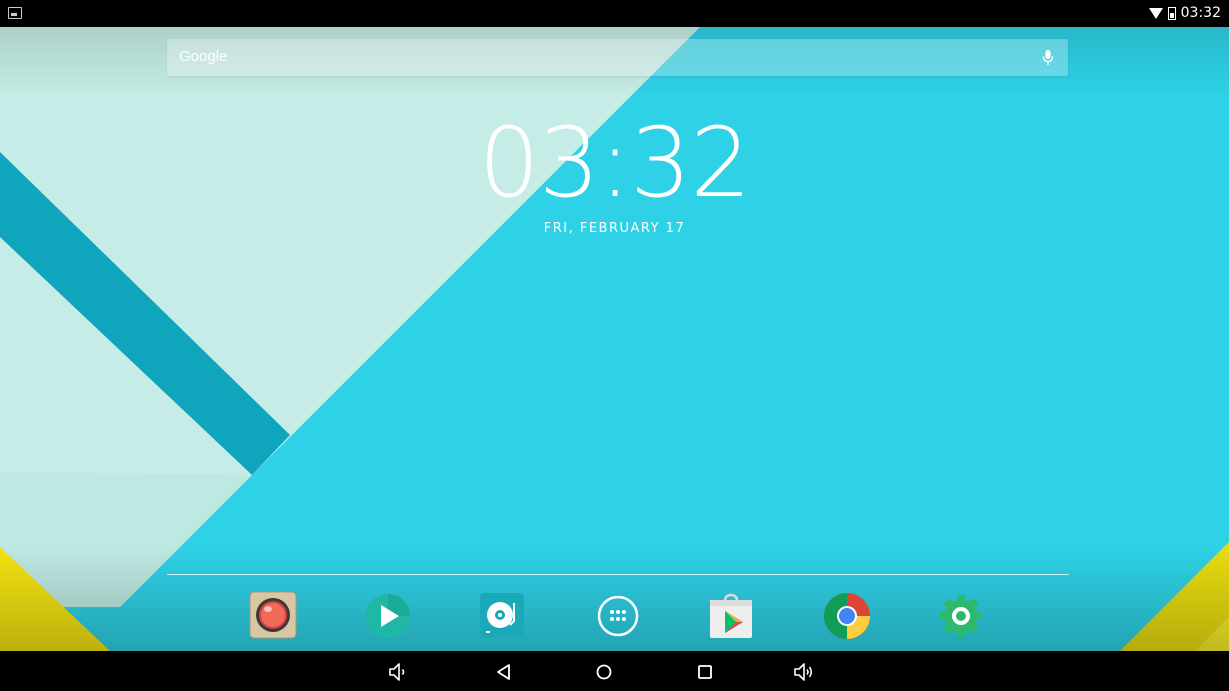 The image size is (1229, 691). Describe the element at coordinates (15, 13) in the screenshot. I see `screenshot-notification-icon` at that location.